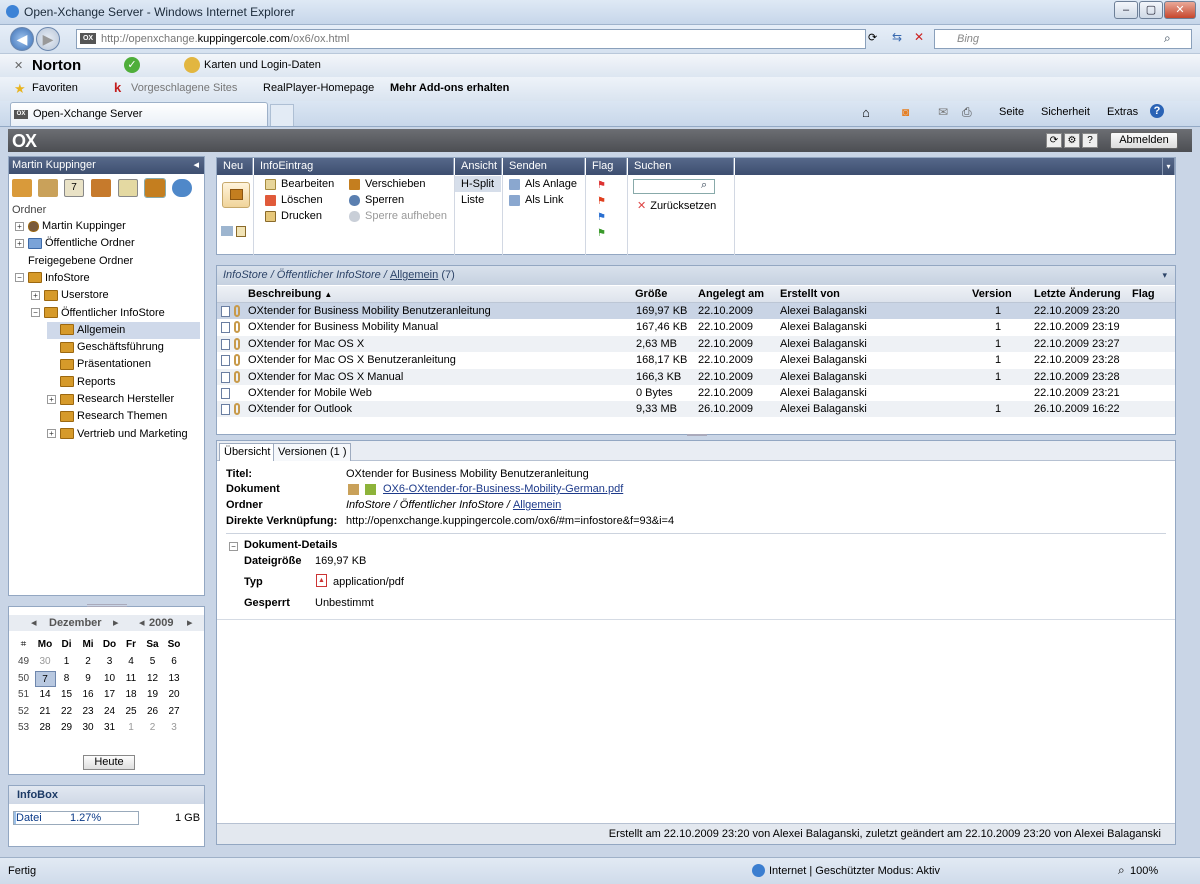 The width and height of the screenshot is (1200, 884). Describe the element at coordinates (299, 184) in the screenshot. I see `edit-button: Bearbeiten` at that location.